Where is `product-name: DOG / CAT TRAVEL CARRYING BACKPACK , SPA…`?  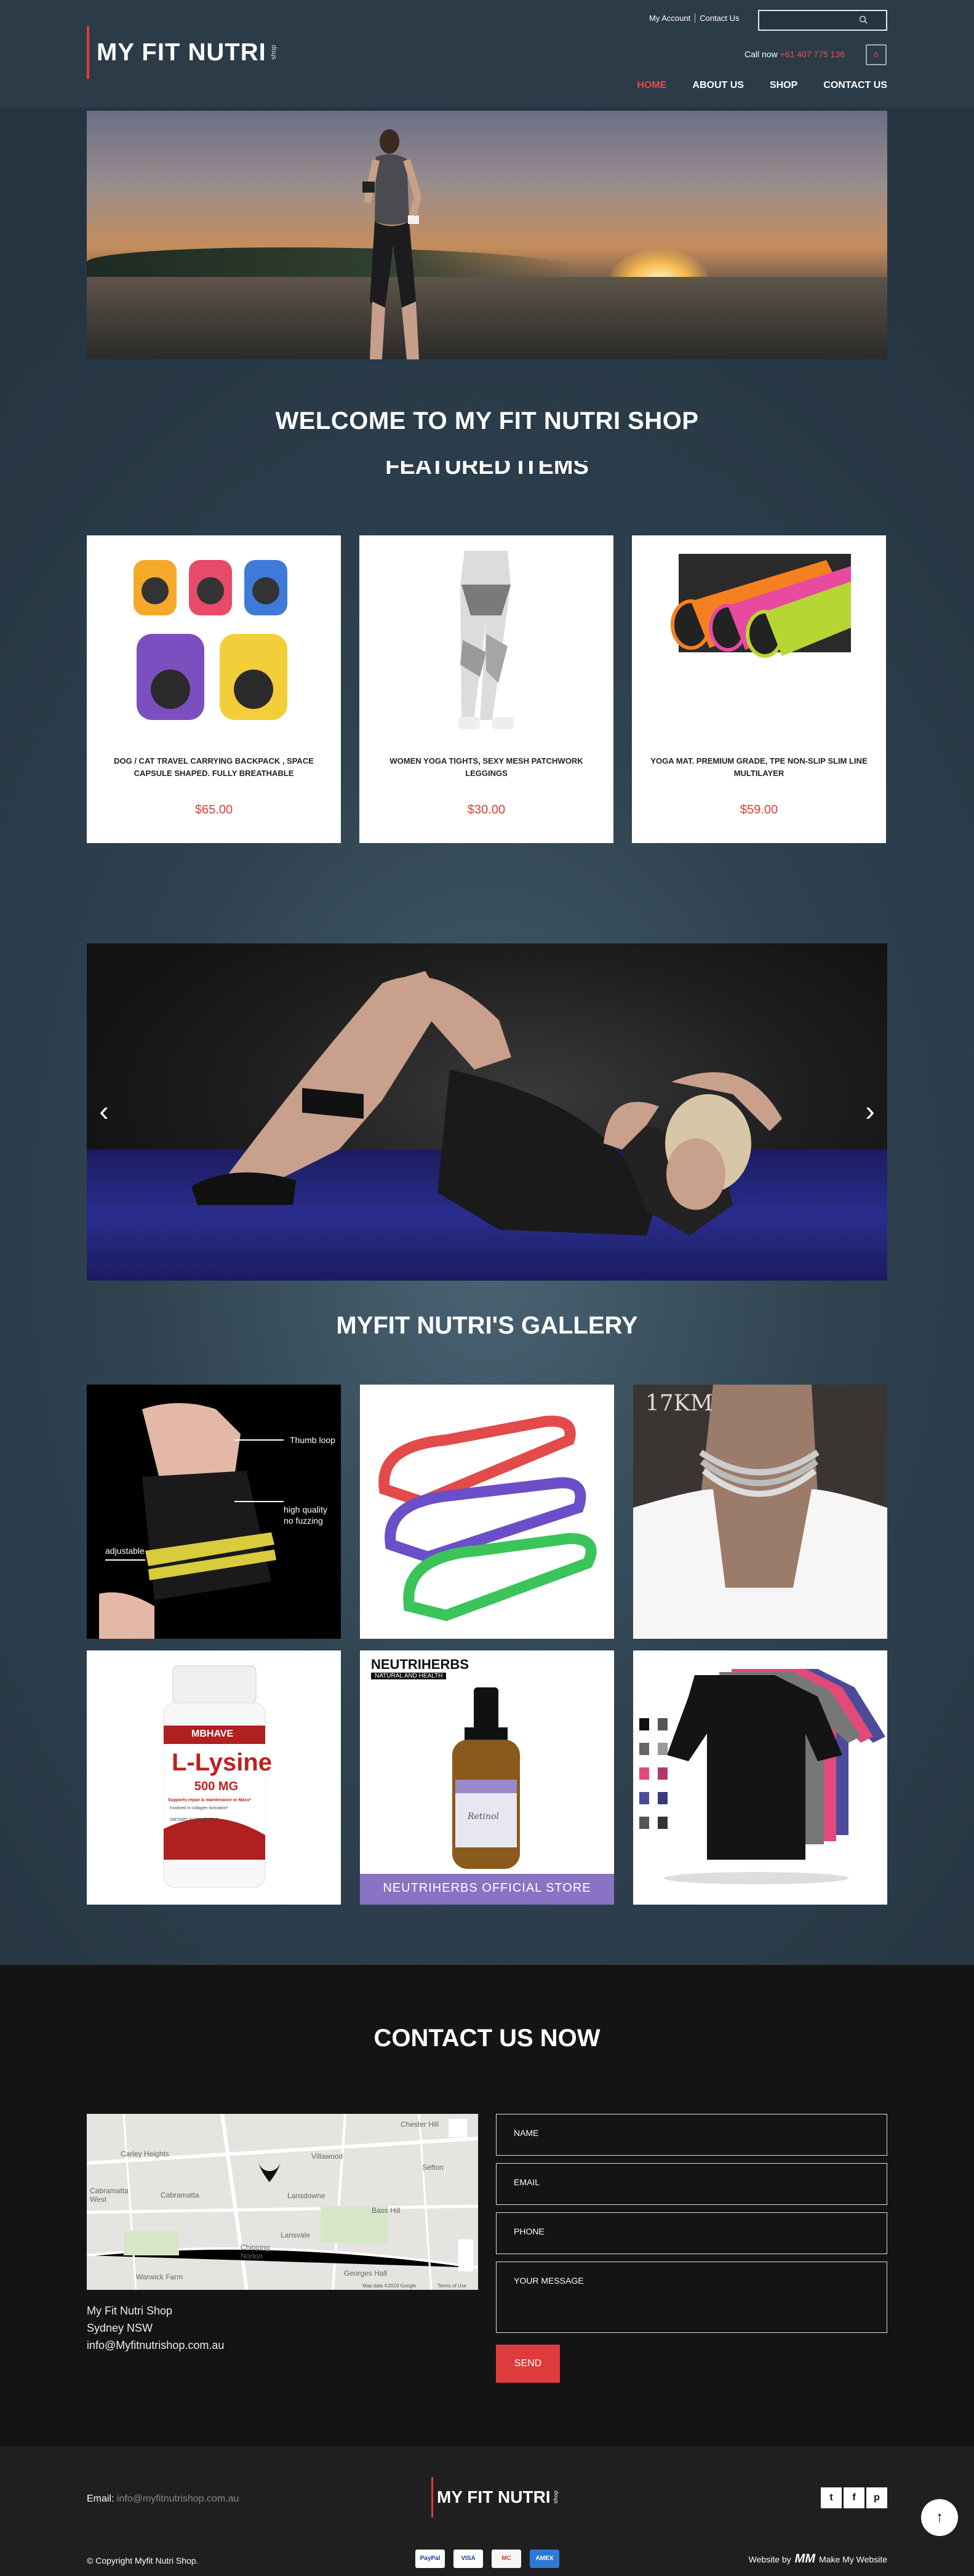 product-name: DOG / CAT TRAVEL CARRYING BACKPACK , SPA… is located at coordinates (214, 767).